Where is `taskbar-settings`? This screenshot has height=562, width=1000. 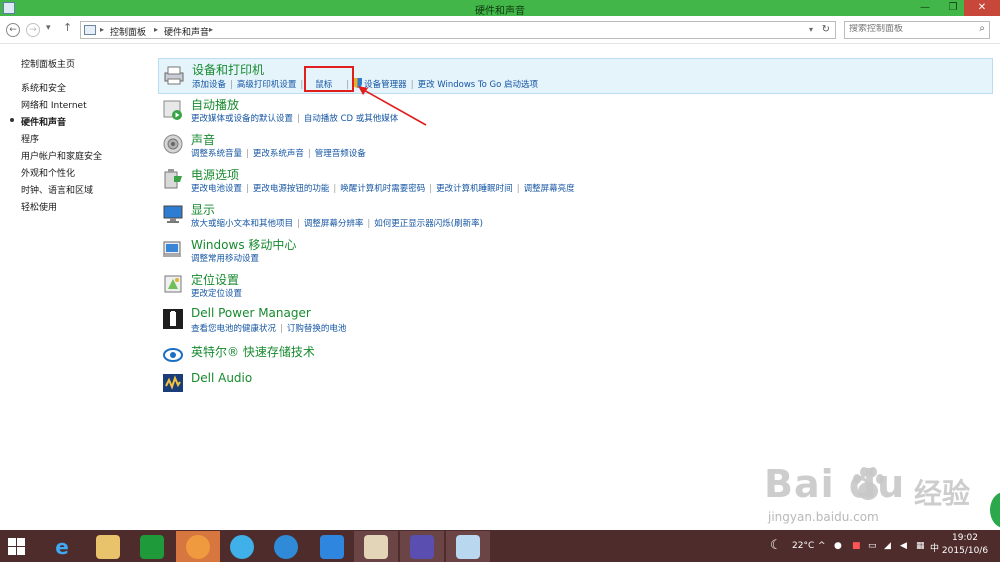
taskbar-settings is located at coordinates (422, 546).